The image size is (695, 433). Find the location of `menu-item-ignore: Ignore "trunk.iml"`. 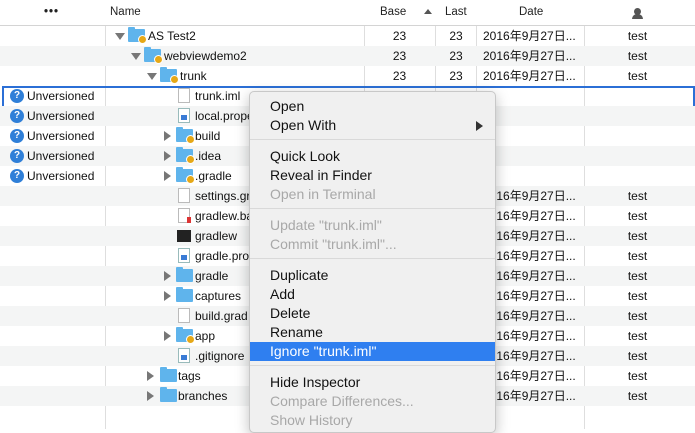

menu-item-ignore: Ignore "trunk.iml" is located at coordinates (372, 351).